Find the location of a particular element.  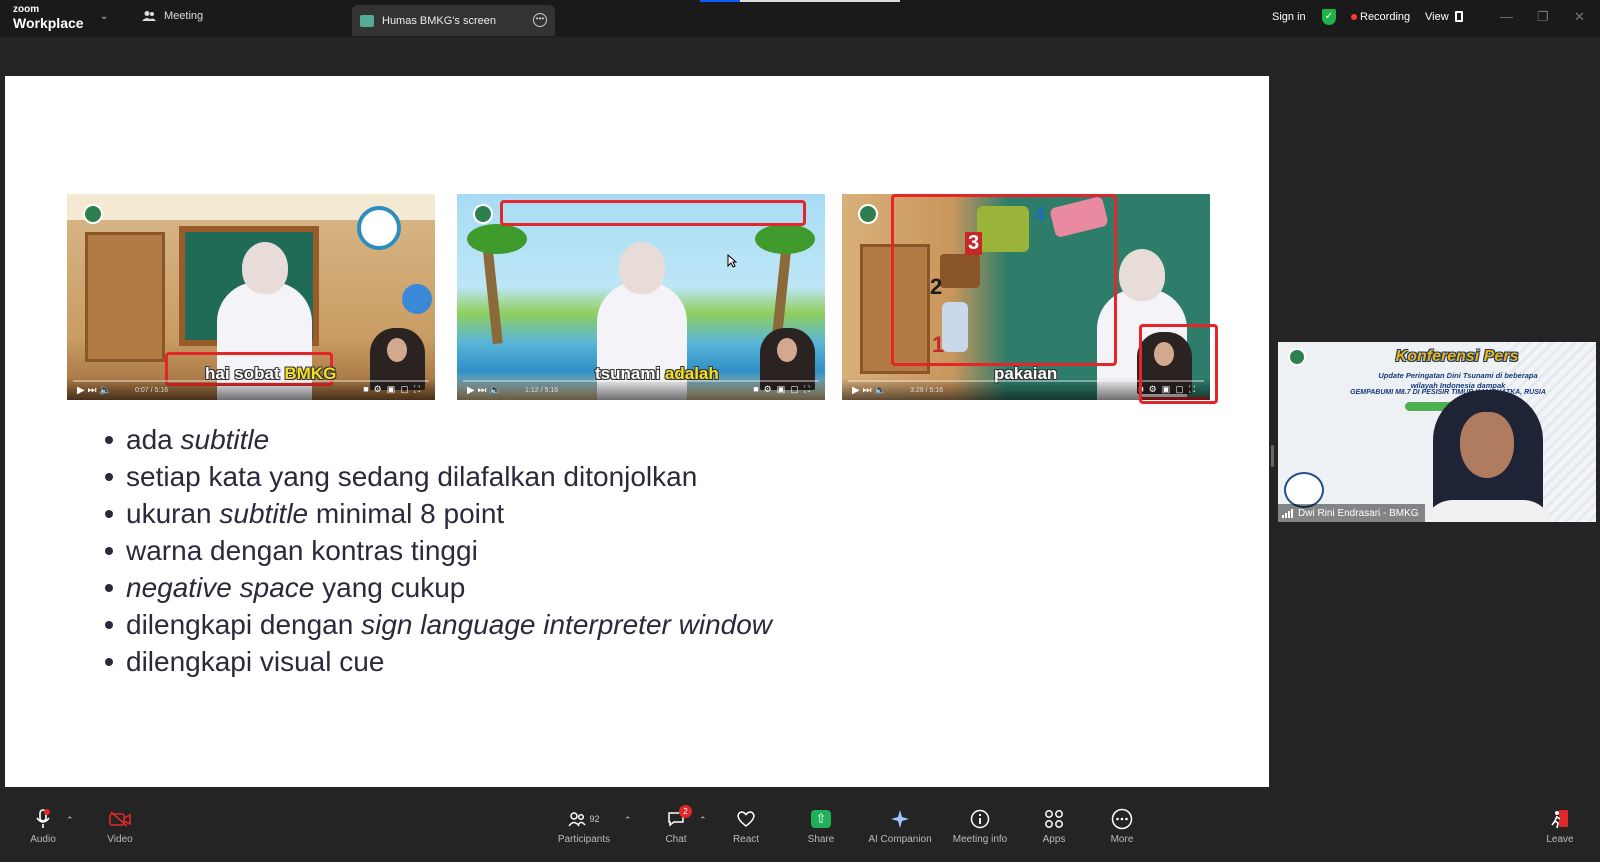

leave-button: Leave is located at coordinates (1560, 826).